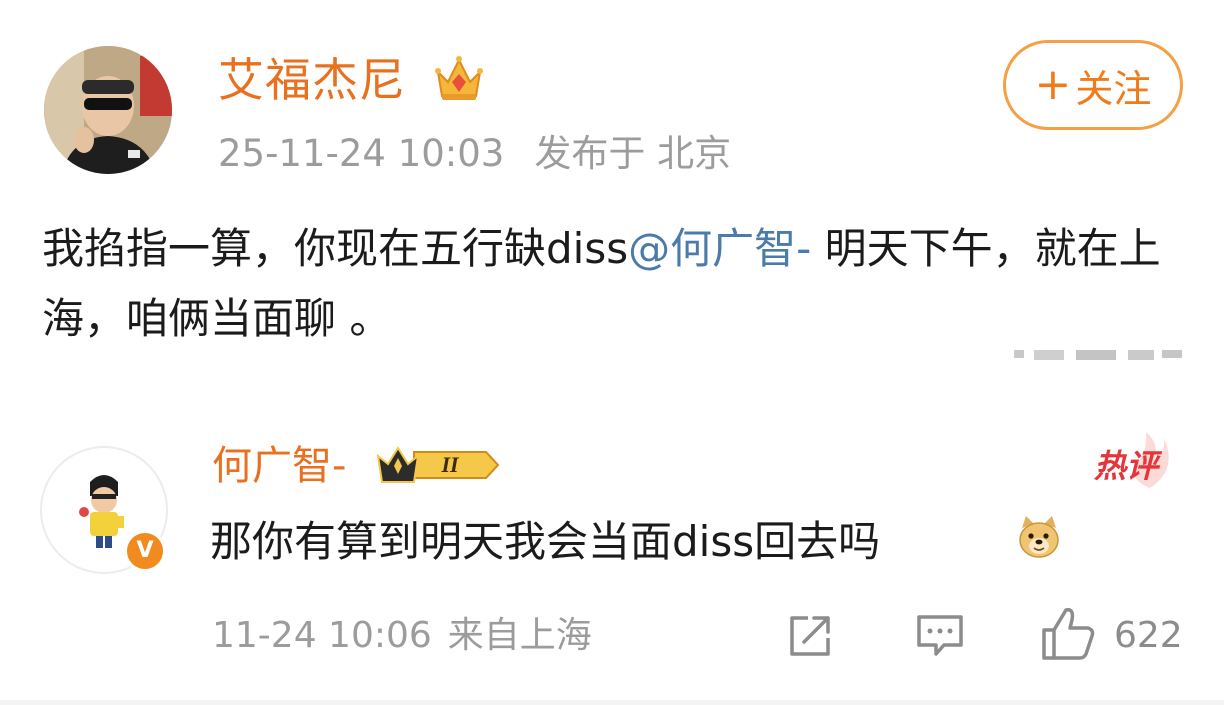 This screenshot has width=1224, height=705. I want to click on like-count: 622, so click(1148, 635).